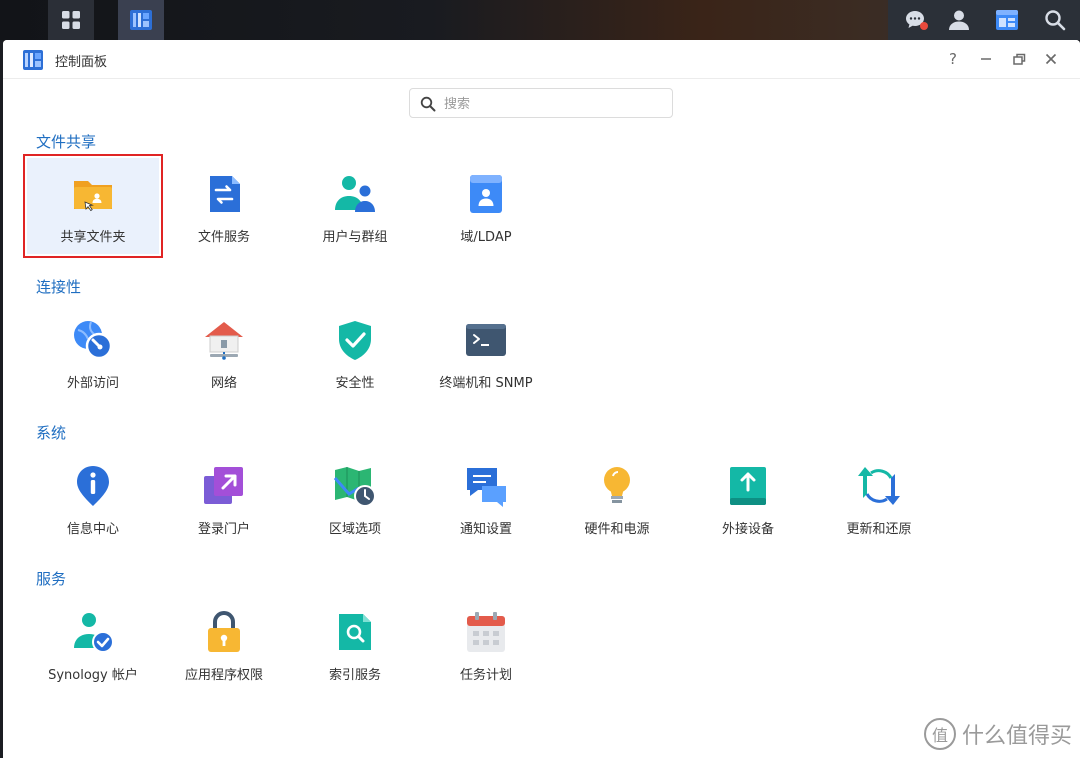  What do you see at coordinates (59, 287) in the screenshot?
I see `section-title-connectivity: 连接性` at bounding box center [59, 287].